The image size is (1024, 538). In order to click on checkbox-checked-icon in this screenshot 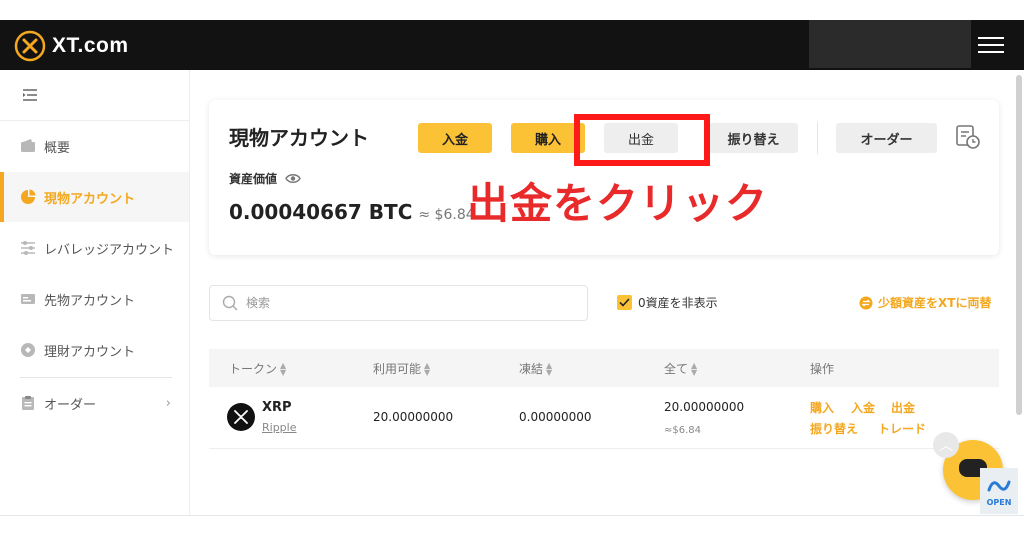, I will do `click(624, 302)`.